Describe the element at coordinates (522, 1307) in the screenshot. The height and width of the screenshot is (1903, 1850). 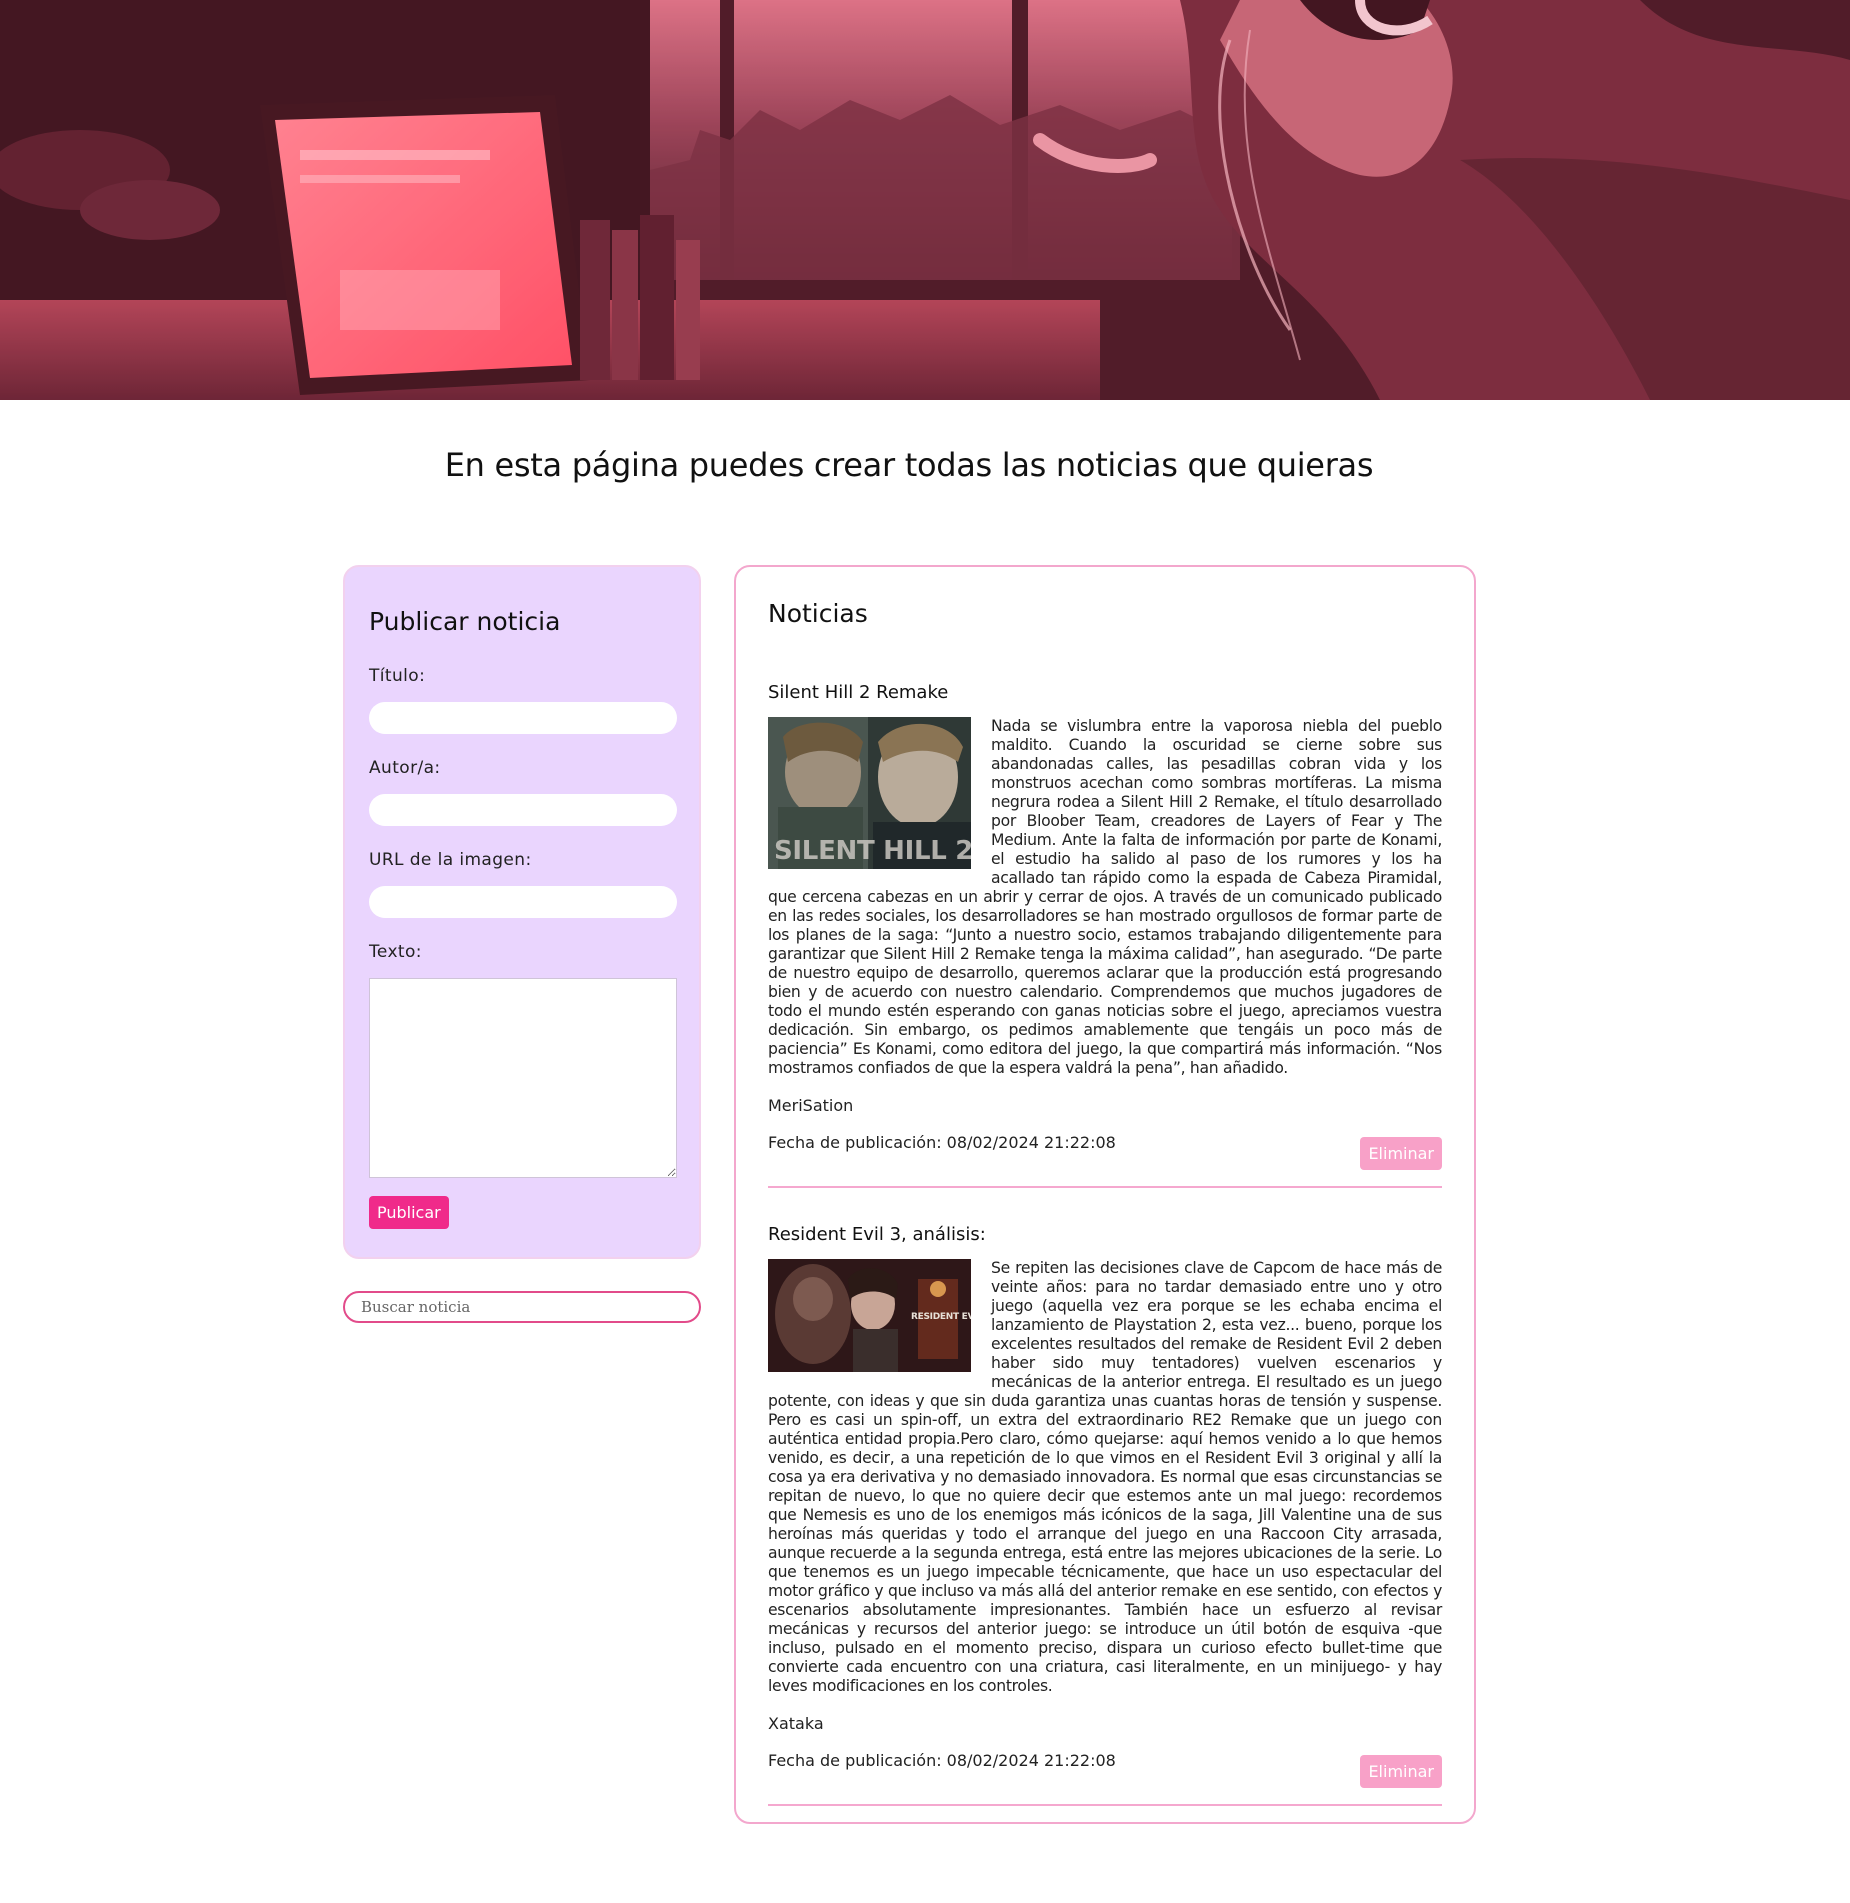
I see `search-input` at that location.